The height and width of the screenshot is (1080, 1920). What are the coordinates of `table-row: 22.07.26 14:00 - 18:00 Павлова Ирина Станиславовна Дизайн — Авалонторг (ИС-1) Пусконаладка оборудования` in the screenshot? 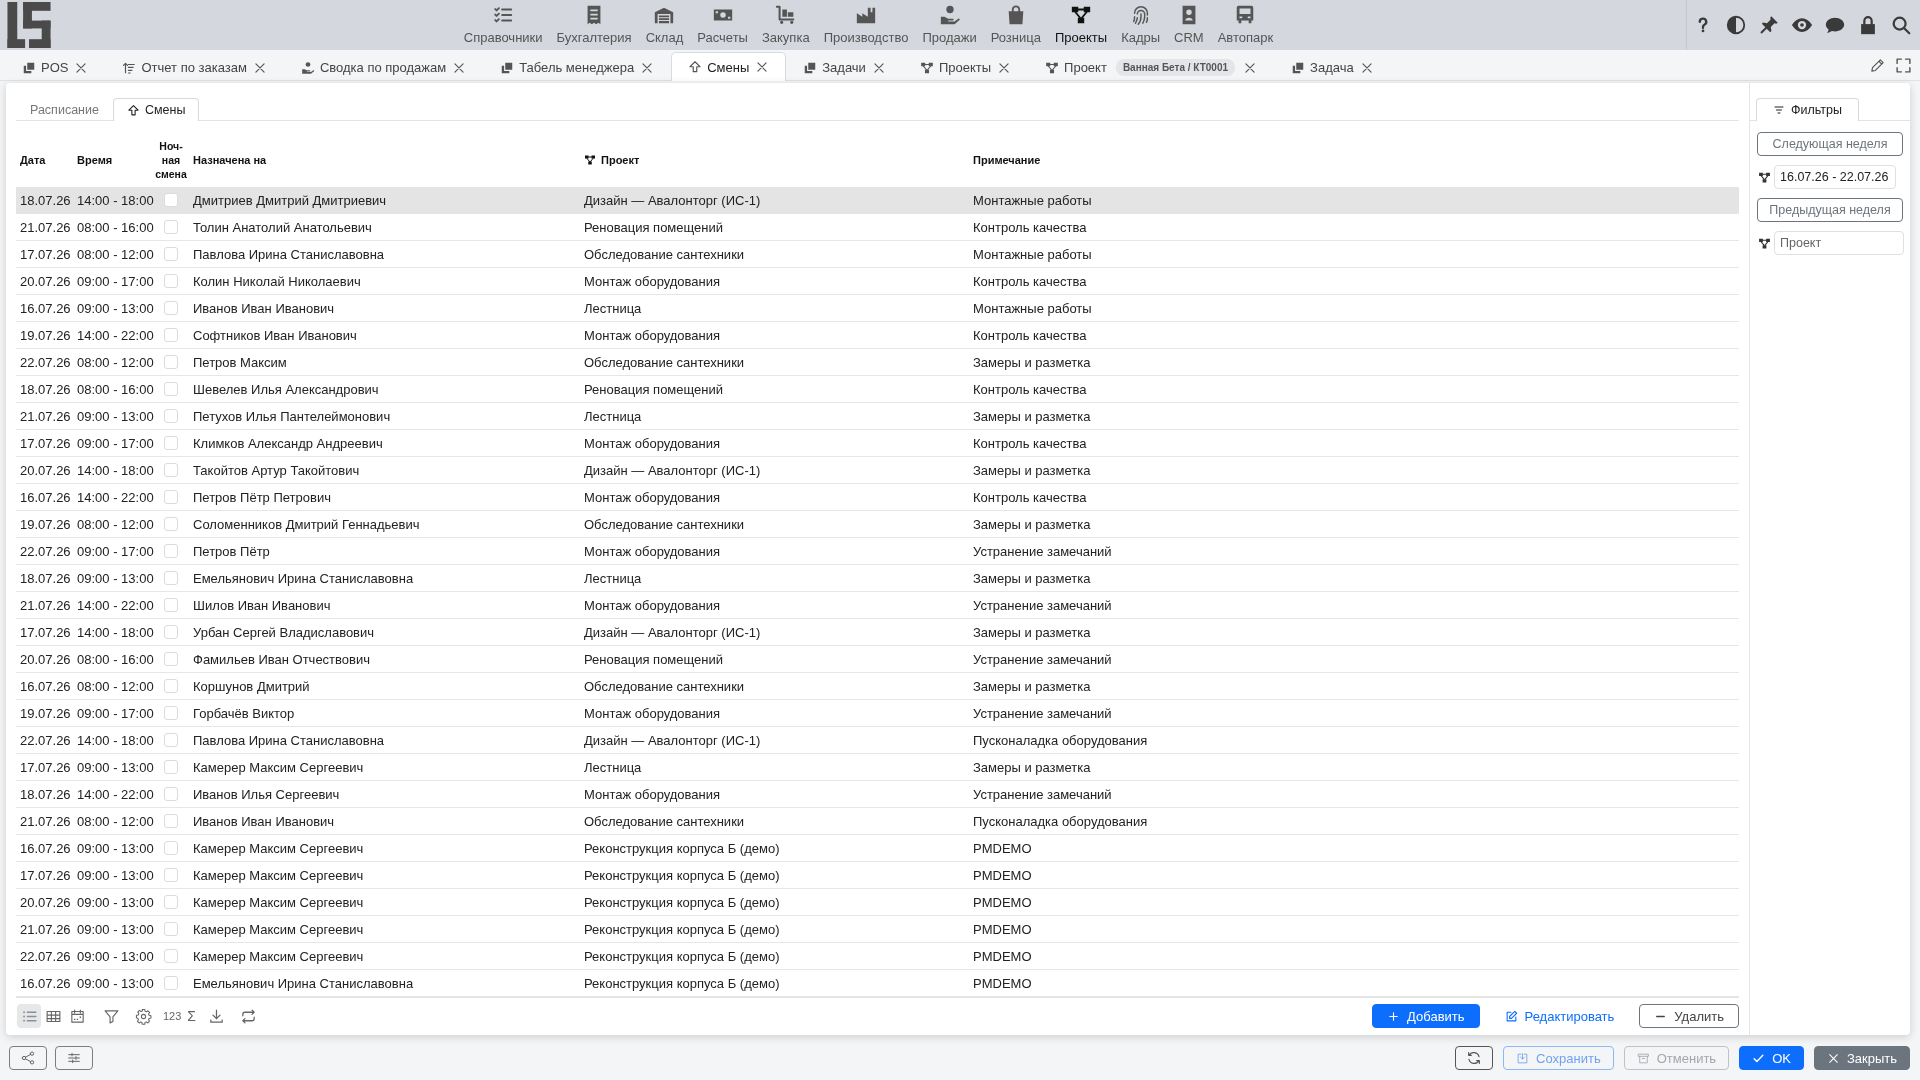 It's located at (877, 740).